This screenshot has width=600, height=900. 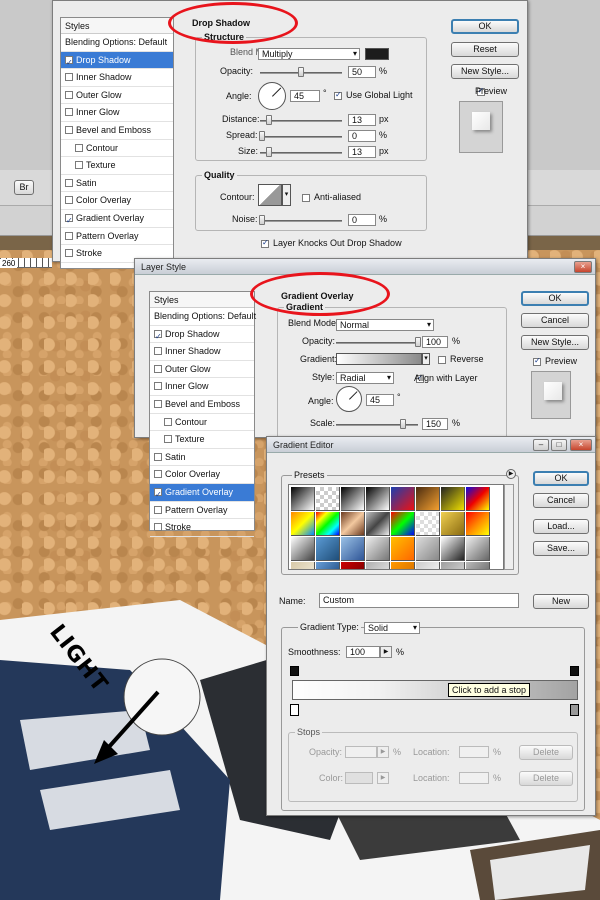 What do you see at coordinates (383, 778) in the screenshot?
I see `stop-color-menu-icon: ▶` at bounding box center [383, 778].